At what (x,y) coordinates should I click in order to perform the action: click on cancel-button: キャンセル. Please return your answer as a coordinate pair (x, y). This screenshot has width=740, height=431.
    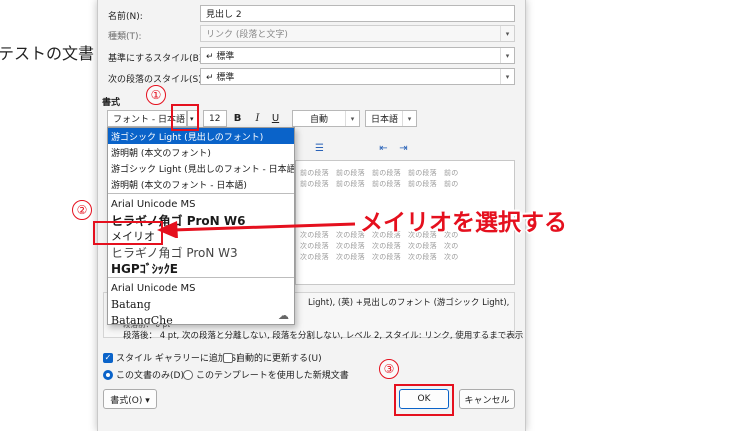
    Looking at the image, I should click on (487, 399).